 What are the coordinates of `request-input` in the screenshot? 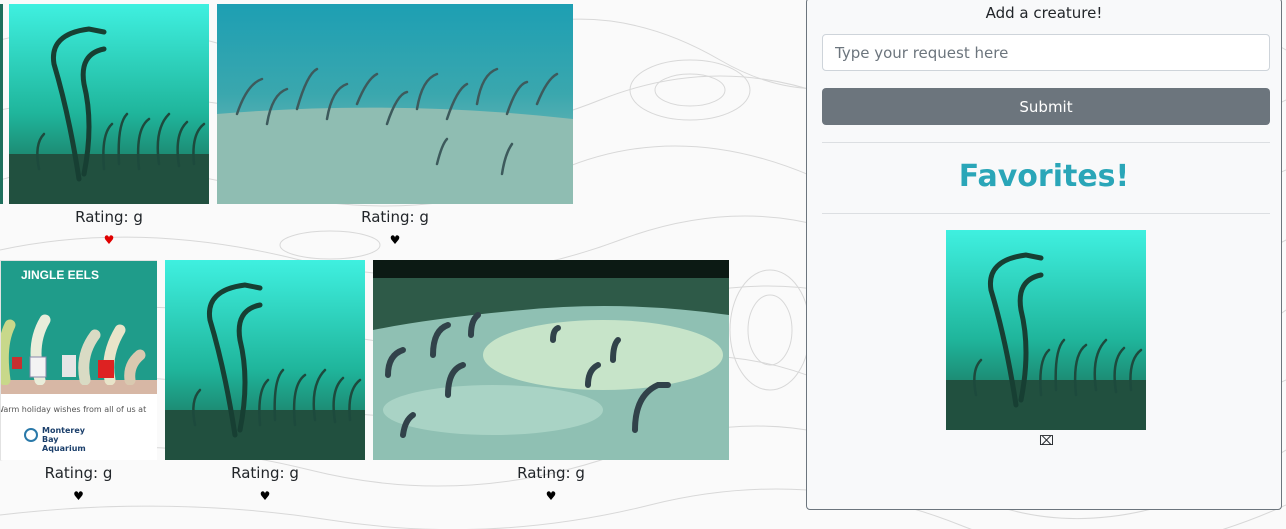 It's located at (1046, 52).